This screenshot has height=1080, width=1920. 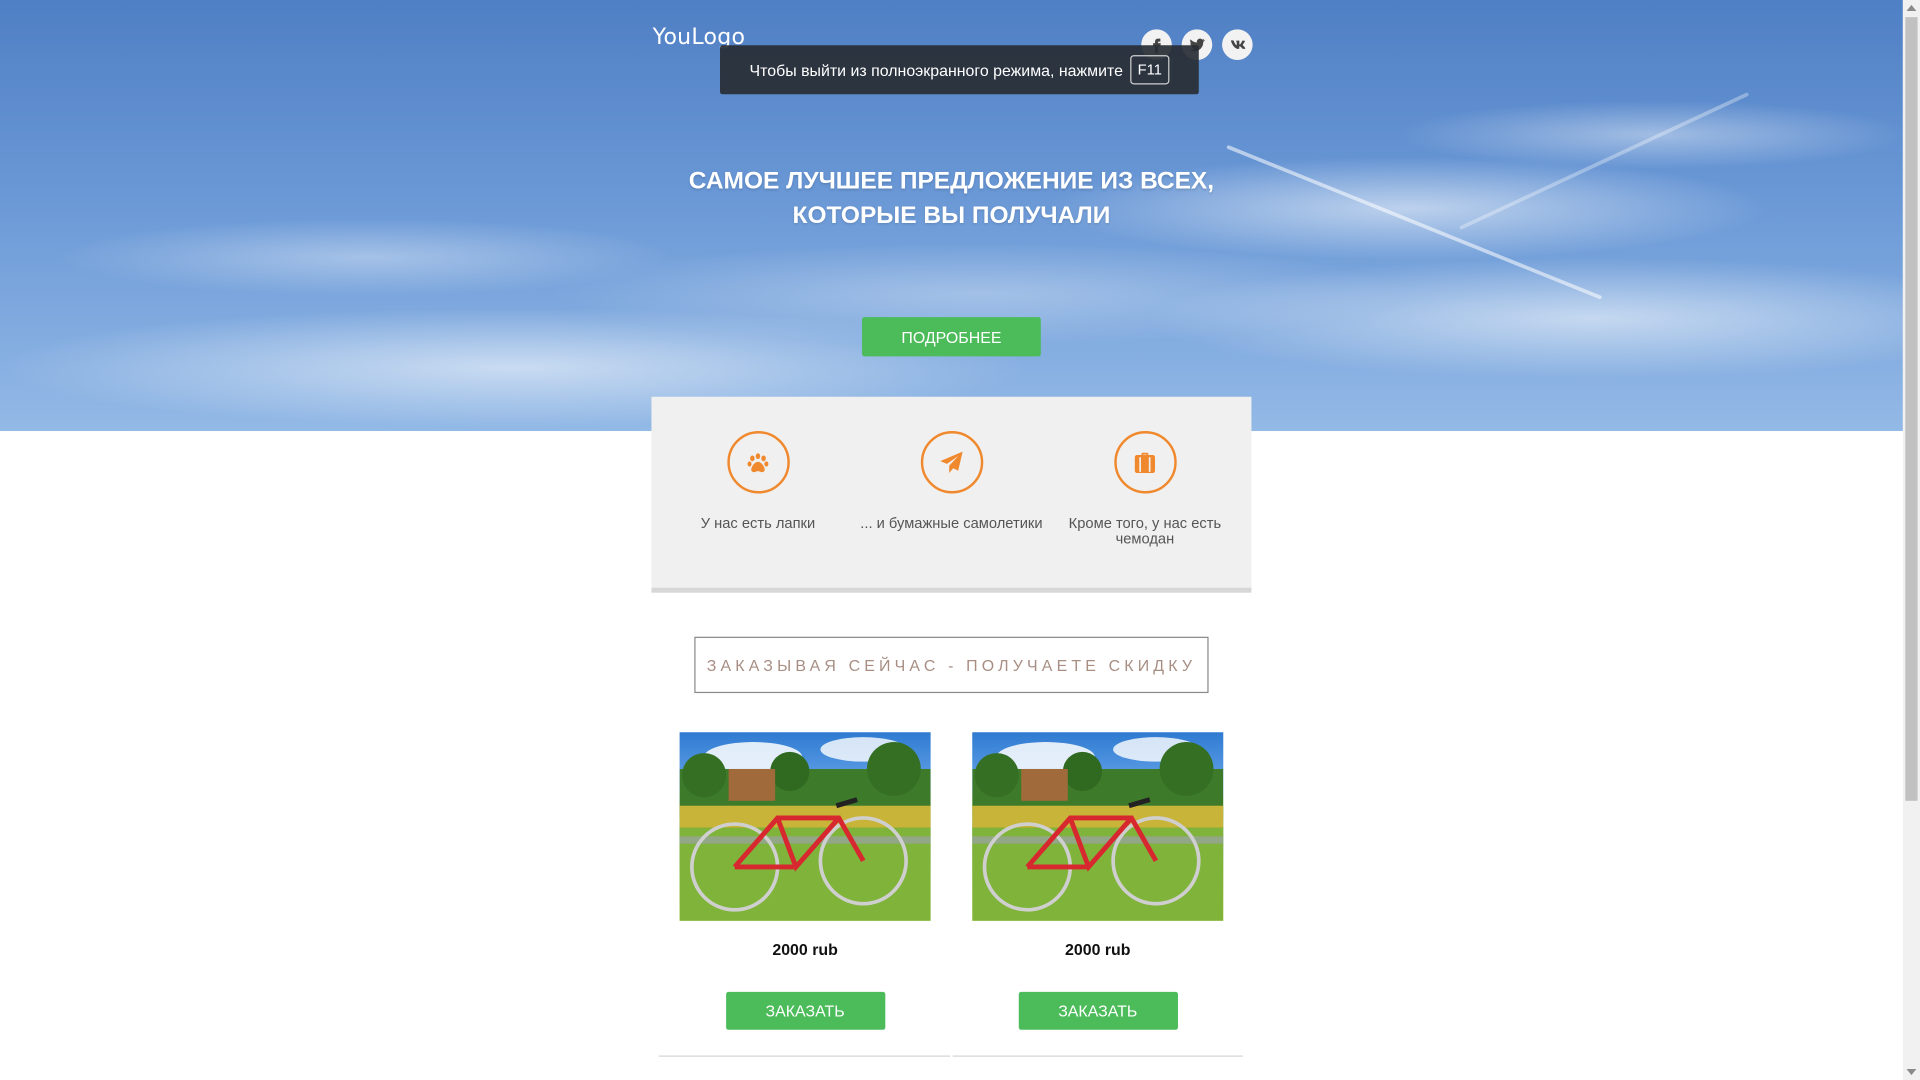 I want to click on feature-item: У нас есть лапки, so click(x=758, y=481).